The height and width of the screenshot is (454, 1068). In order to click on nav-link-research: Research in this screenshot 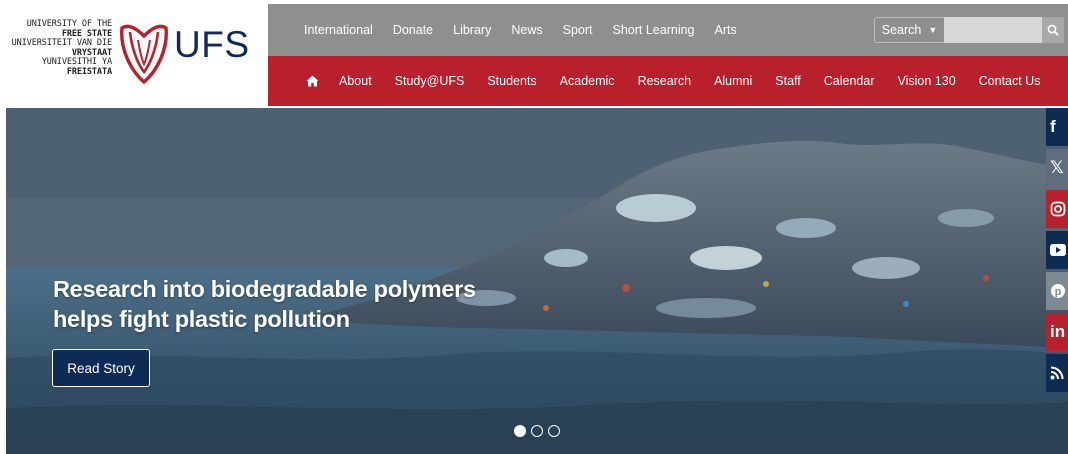, I will do `click(665, 81)`.